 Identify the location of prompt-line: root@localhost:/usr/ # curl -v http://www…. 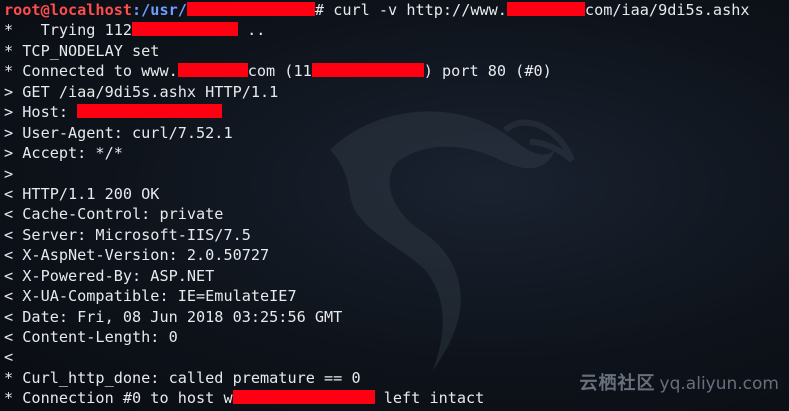
(396, 10).